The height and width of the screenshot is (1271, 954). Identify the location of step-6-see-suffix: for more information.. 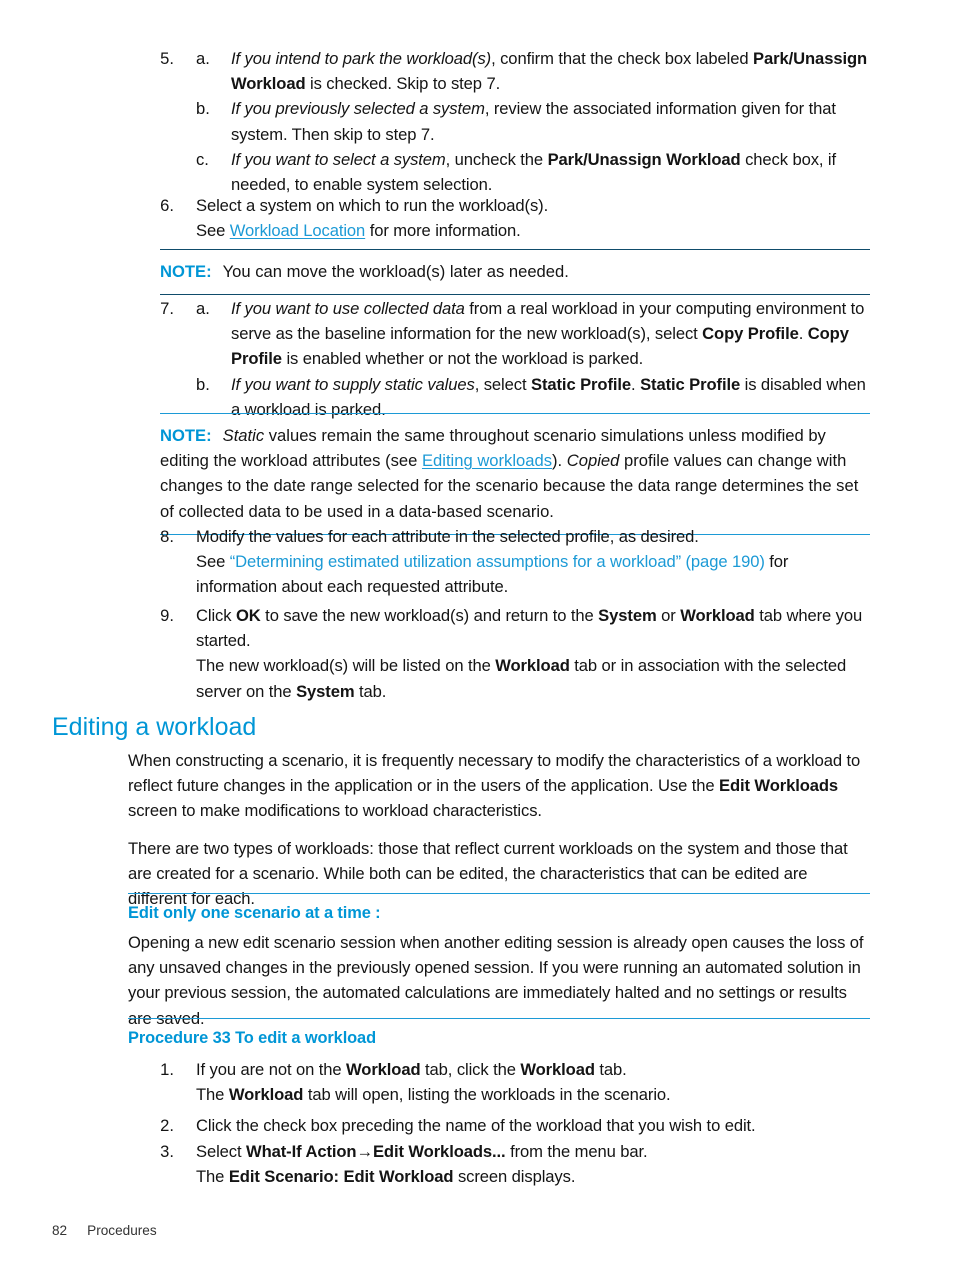
(443, 231).